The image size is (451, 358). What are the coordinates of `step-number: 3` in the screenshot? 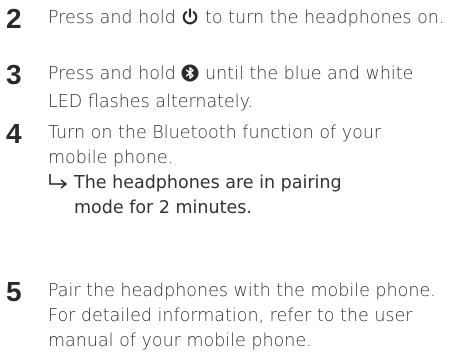 It's located at (14, 74).